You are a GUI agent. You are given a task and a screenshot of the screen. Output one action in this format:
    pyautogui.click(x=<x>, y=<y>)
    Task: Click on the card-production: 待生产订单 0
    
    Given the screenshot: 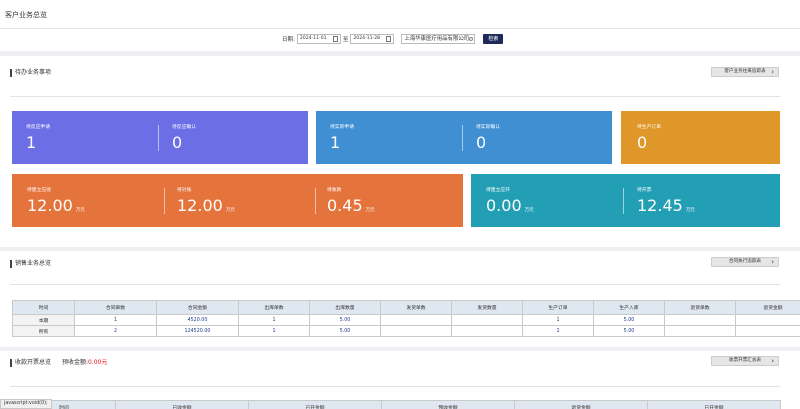 What is the action you would take?
    pyautogui.click(x=700, y=137)
    